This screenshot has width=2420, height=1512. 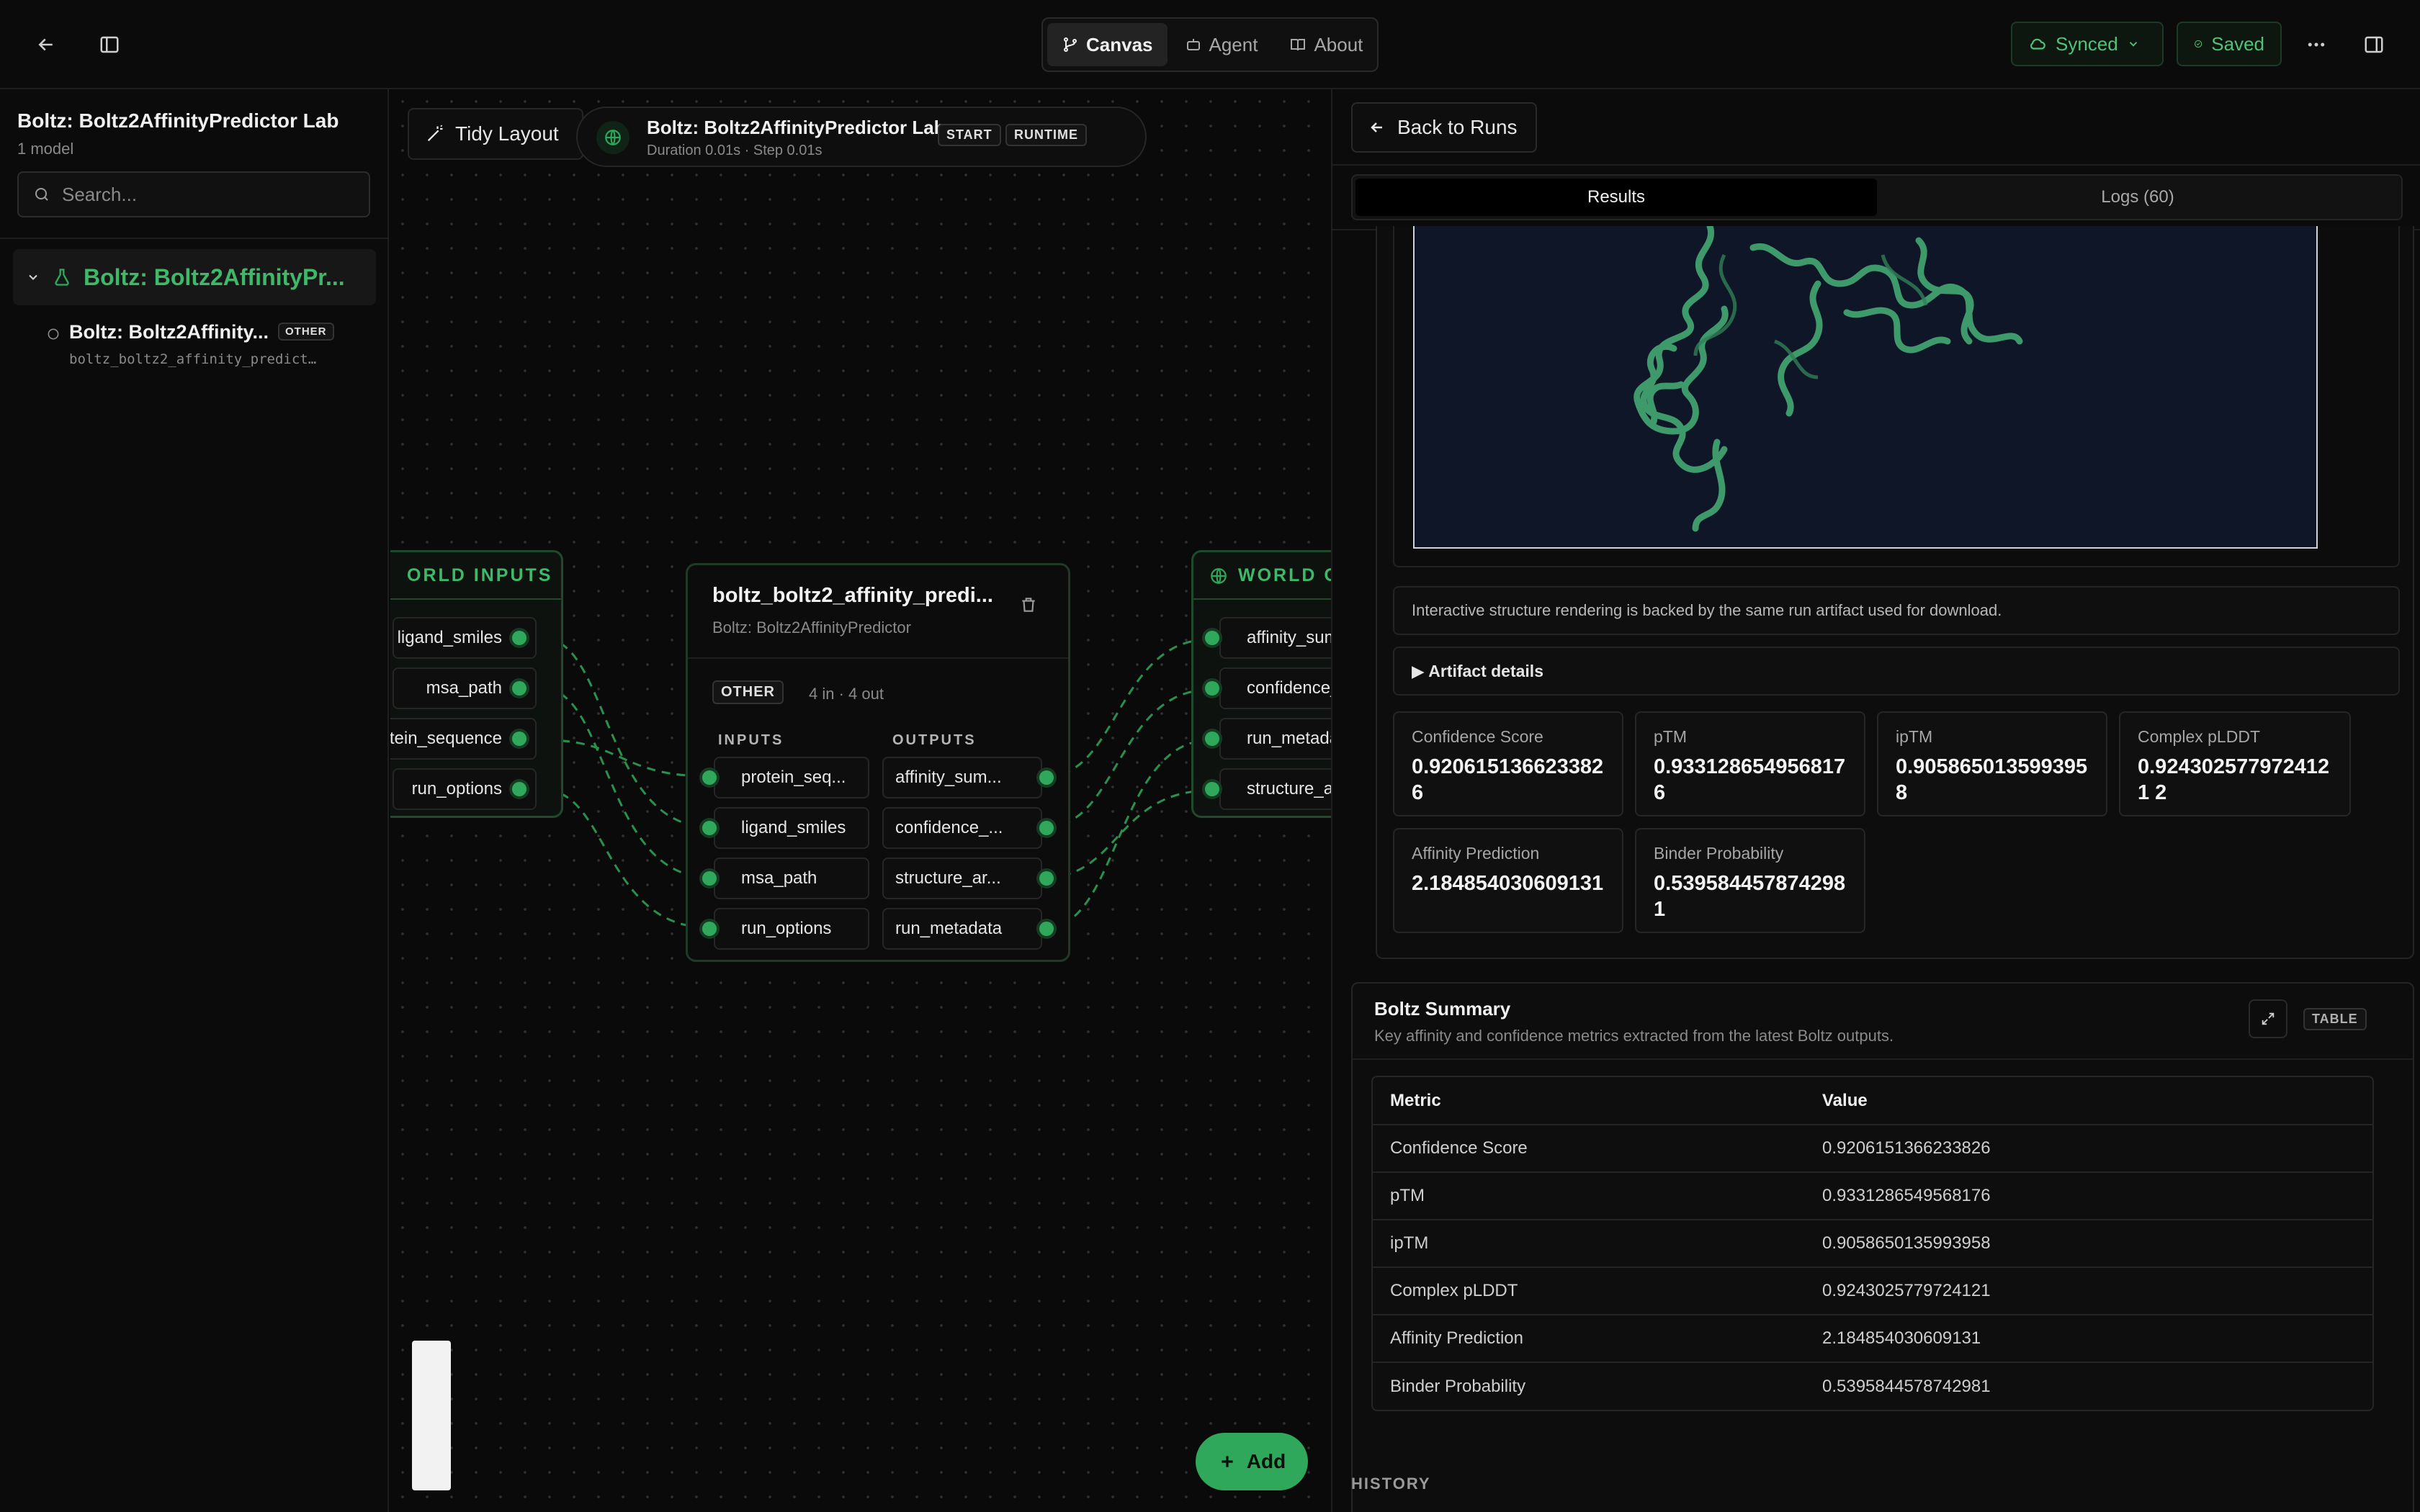 What do you see at coordinates (791, 878) in the screenshot?
I see `model-input-port: msa_path` at bounding box center [791, 878].